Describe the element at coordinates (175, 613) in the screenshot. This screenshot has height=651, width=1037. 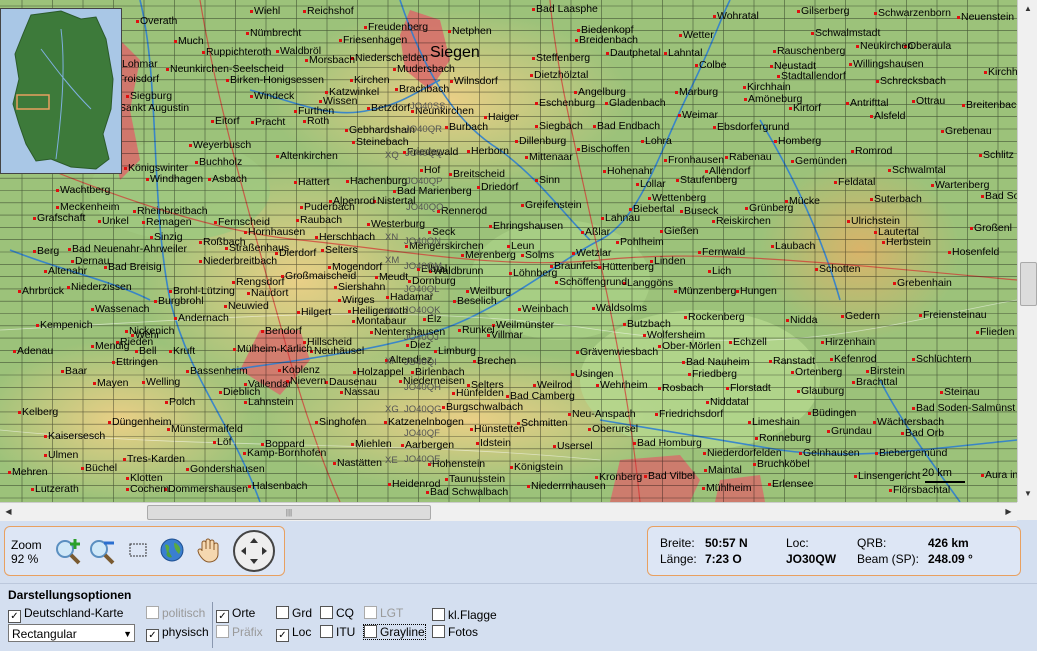
I see `checkbox-politisch: politisch` at that location.